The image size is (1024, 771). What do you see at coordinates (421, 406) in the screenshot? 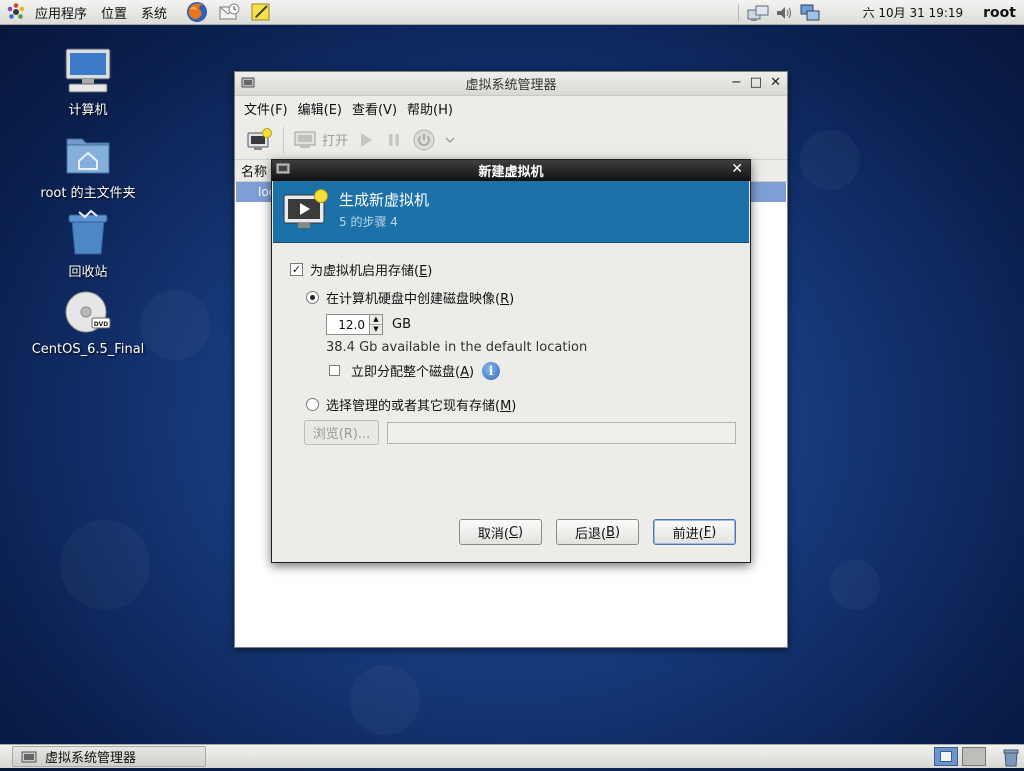
I see `managed-storage-label: 选择管理的或者其它现有存储(M)` at bounding box center [421, 406].